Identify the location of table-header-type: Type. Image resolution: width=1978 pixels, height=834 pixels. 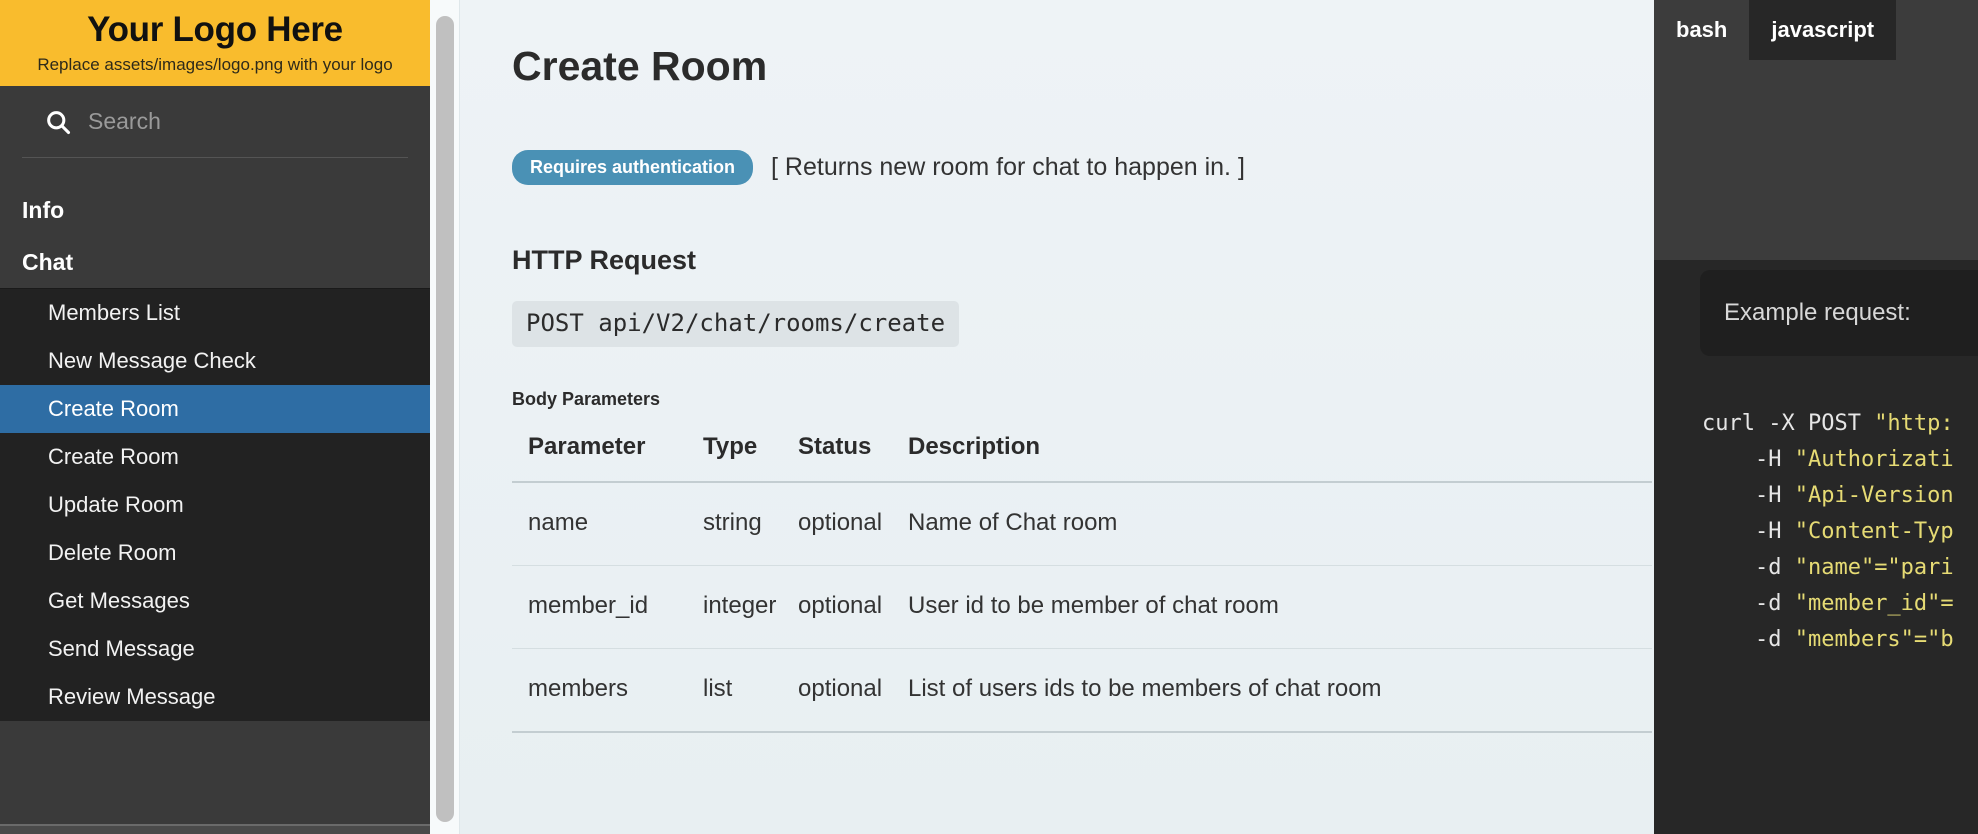
(734, 455).